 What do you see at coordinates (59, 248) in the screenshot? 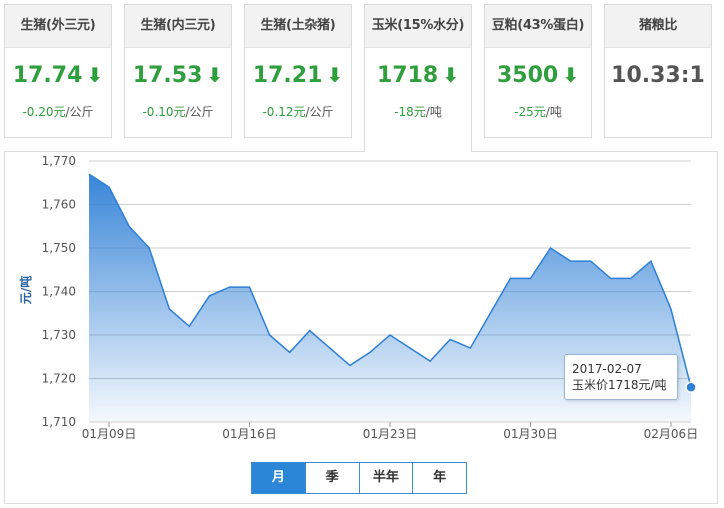
I see `y-tick-label: 1,750` at bounding box center [59, 248].